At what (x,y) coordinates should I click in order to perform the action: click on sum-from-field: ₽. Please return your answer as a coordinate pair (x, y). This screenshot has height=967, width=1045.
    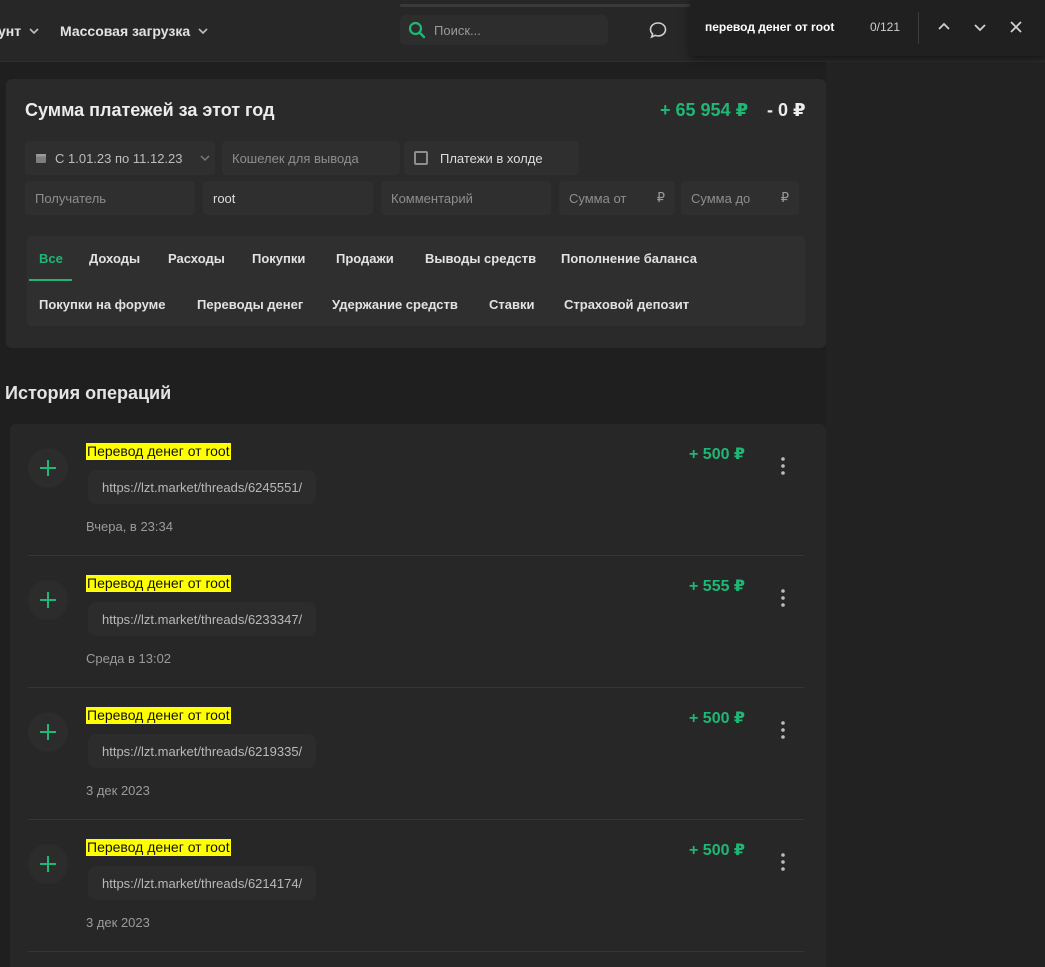
    Looking at the image, I should click on (617, 198).